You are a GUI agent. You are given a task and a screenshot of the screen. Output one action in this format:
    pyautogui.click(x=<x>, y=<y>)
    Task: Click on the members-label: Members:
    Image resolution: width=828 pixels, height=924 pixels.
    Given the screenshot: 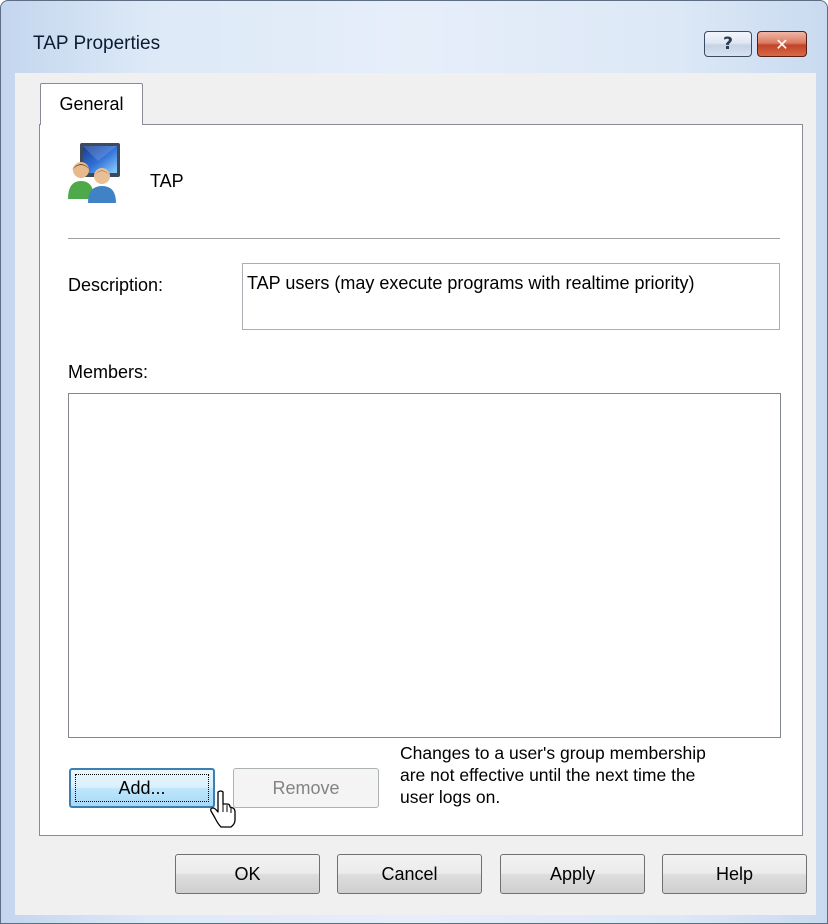 What is the action you would take?
    pyautogui.click(x=108, y=372)
    